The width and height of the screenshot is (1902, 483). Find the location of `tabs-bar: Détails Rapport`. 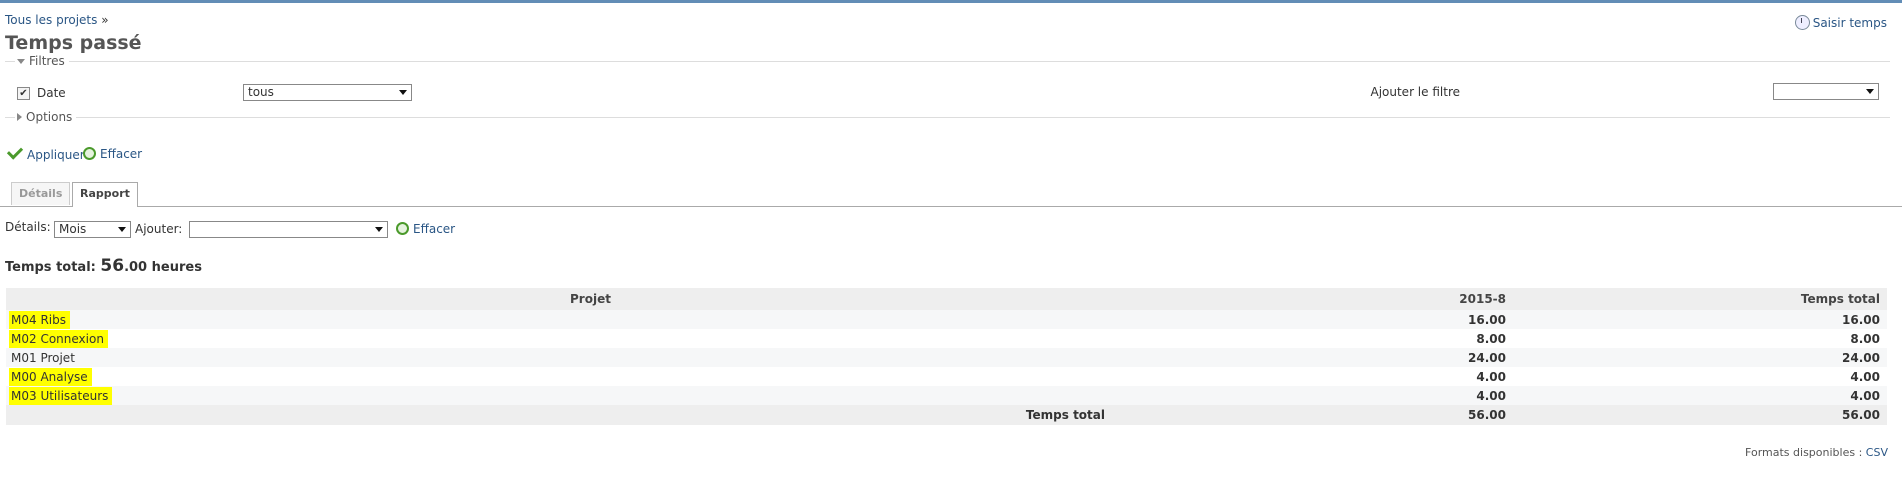

tabs-bar: Détails Rapport is located at coordinates (951, 194).